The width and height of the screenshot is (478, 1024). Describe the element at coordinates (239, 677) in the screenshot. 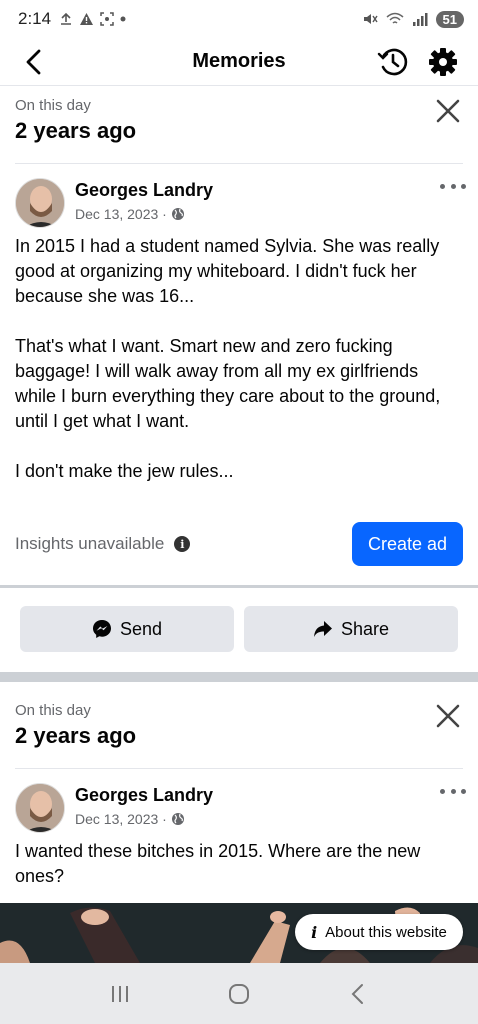

I see `card-separator` at that location.